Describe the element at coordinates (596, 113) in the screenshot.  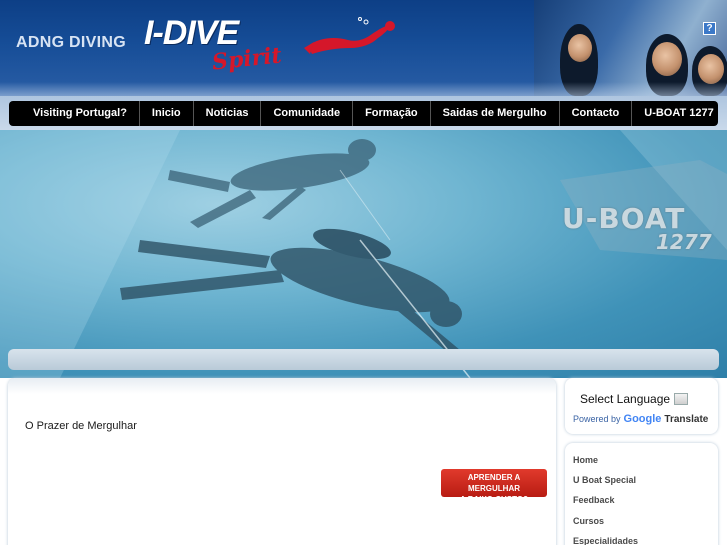
I see `nav-item-contacto: Contacto` at that location.